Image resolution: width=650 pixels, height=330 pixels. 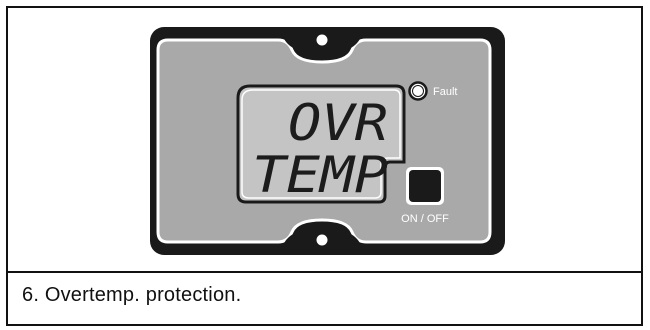 I want to click on top-mount-hole-icon, so click(x=322, y=40).